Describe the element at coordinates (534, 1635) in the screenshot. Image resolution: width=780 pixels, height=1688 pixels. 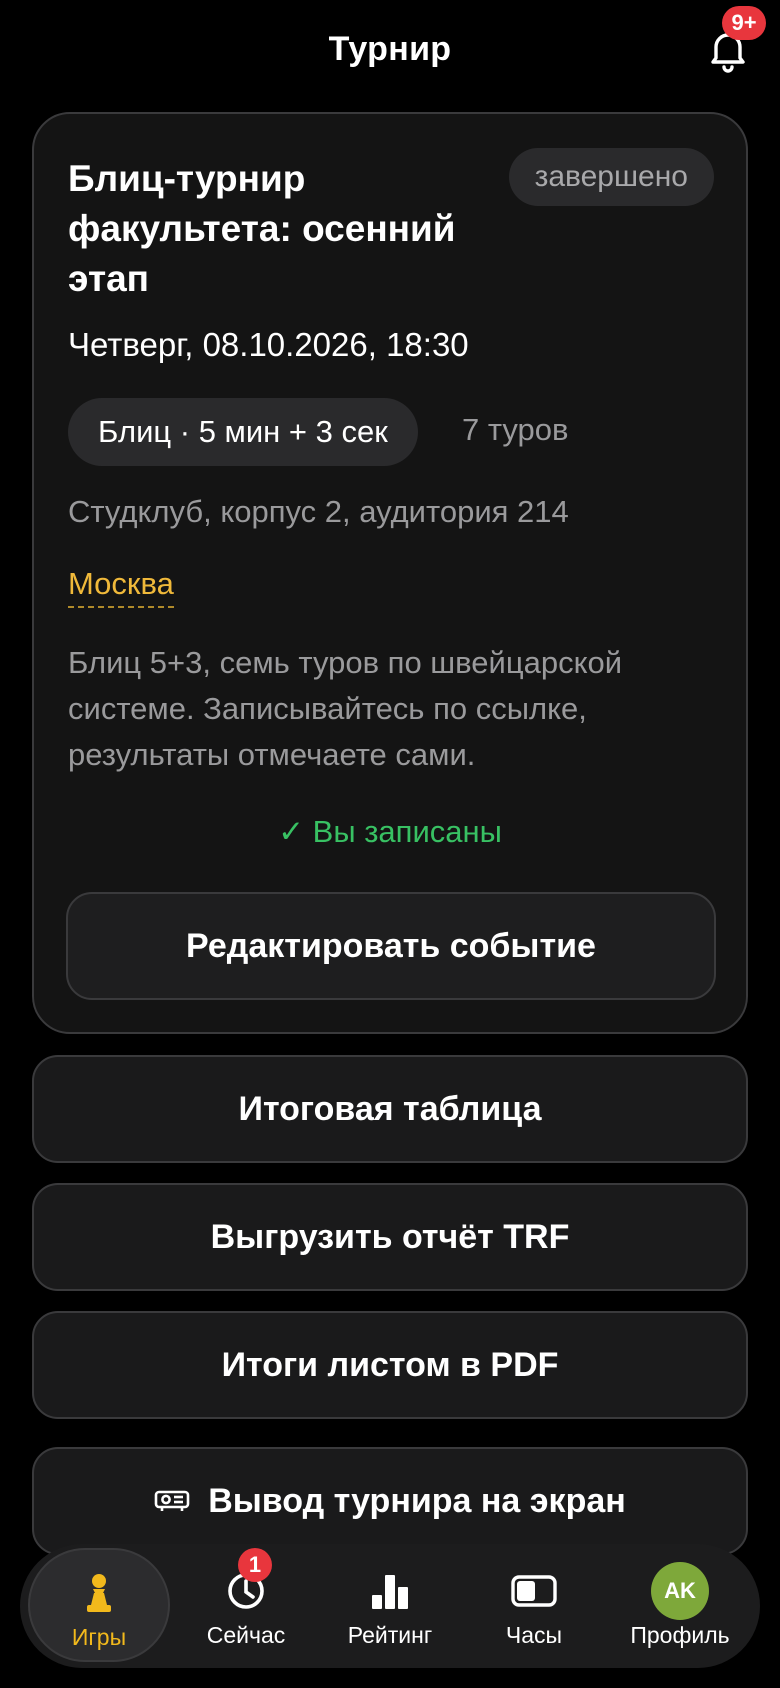
I see `tab-clock-label: Часы` at that location.